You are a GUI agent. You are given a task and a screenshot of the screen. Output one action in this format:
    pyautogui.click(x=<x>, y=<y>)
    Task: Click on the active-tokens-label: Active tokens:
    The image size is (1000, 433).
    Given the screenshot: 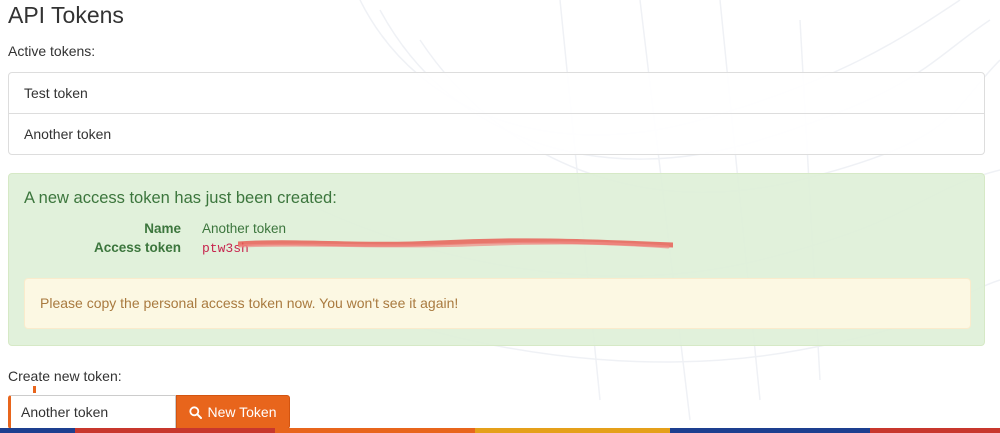 What is the action you would take?
    pyautogui.click(x=52, y=51)
    